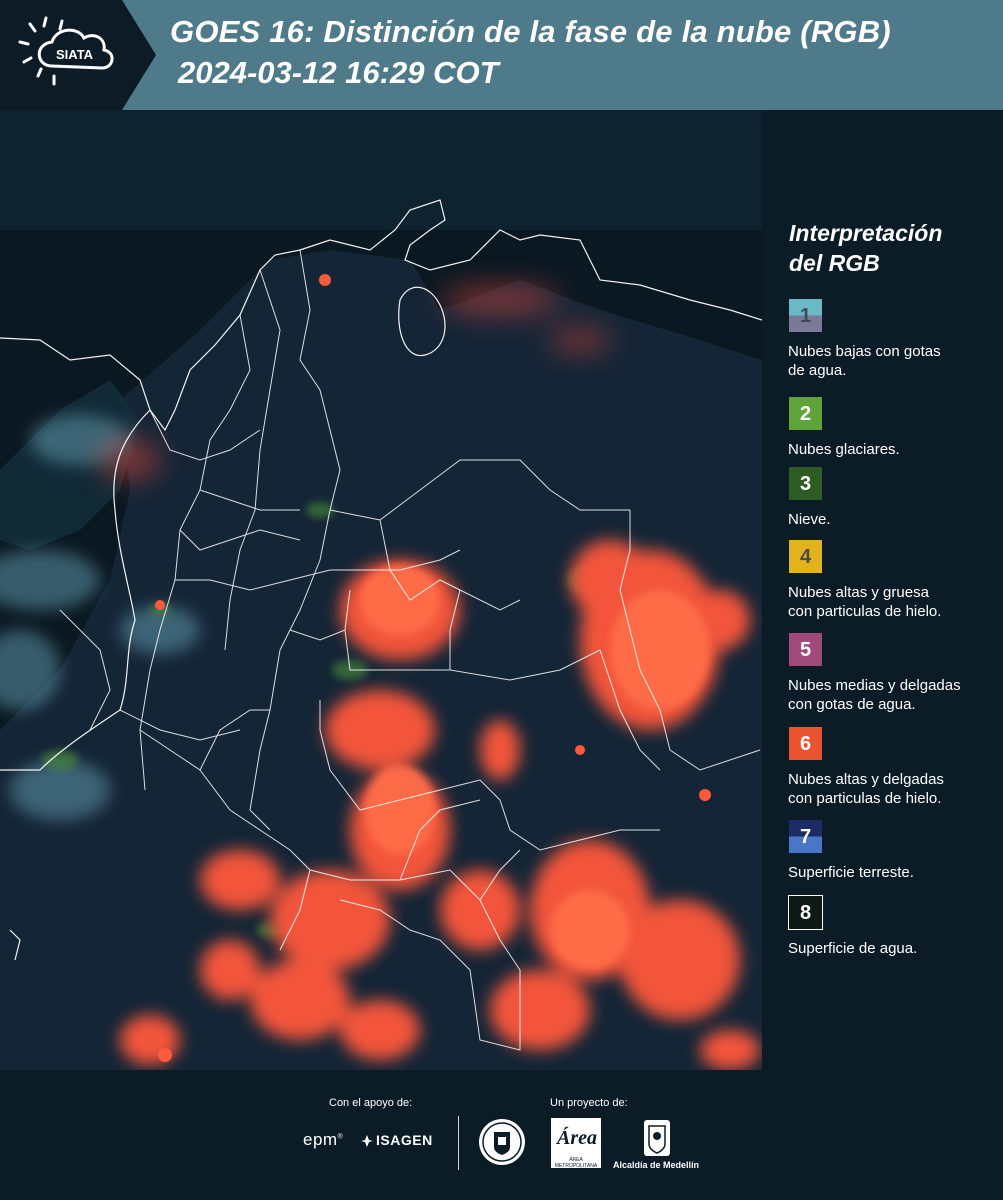 This screenshot has height=1200, width=1003. I want to click on legend-swatch: 6, so click(805, 743).